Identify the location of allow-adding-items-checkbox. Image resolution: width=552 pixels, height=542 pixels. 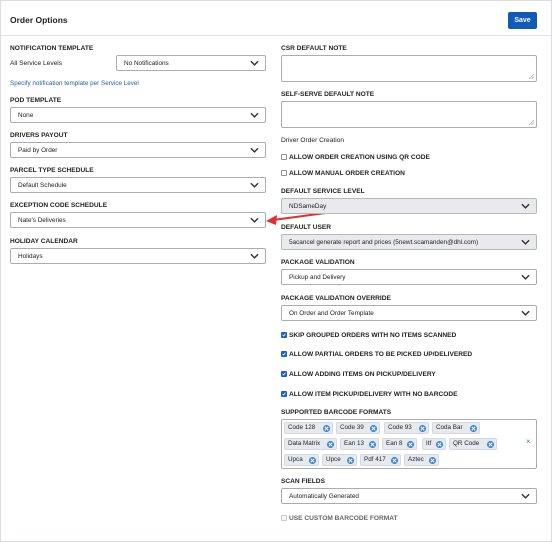
(284, 374).